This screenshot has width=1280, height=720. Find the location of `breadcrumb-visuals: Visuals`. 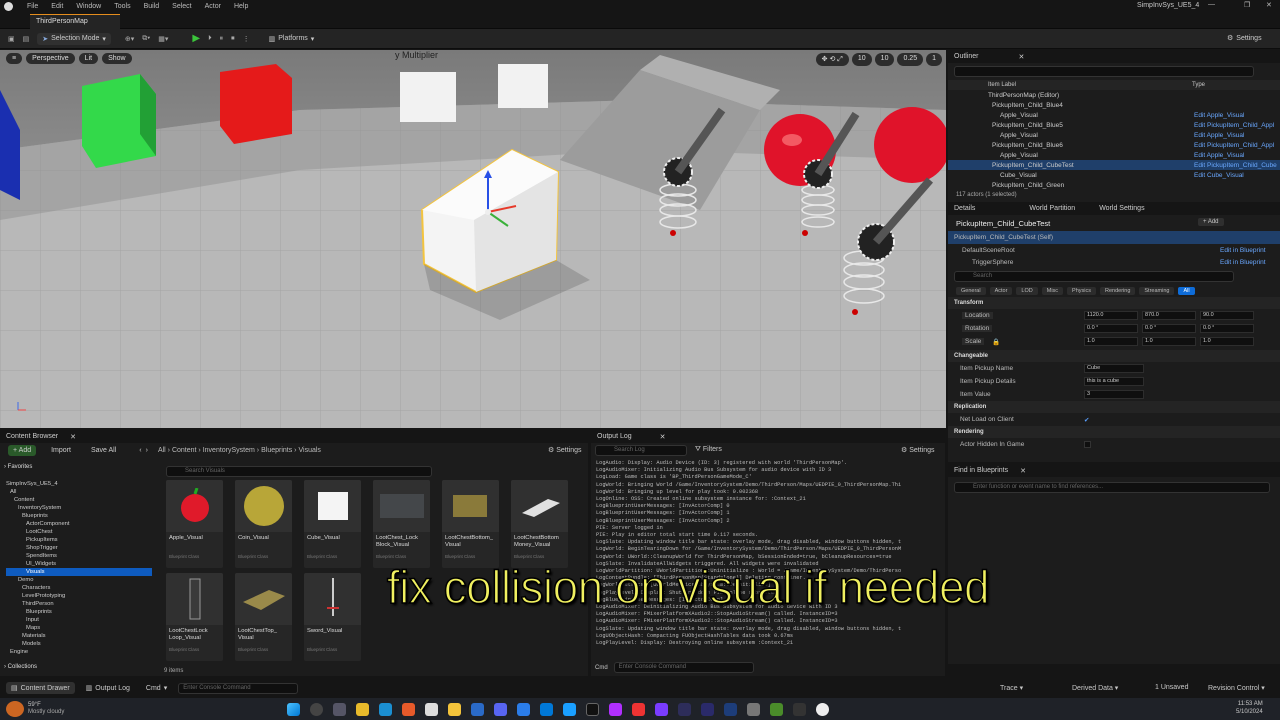

breadcrumb-visuals: Visuals is located at coordinates (309, 450).